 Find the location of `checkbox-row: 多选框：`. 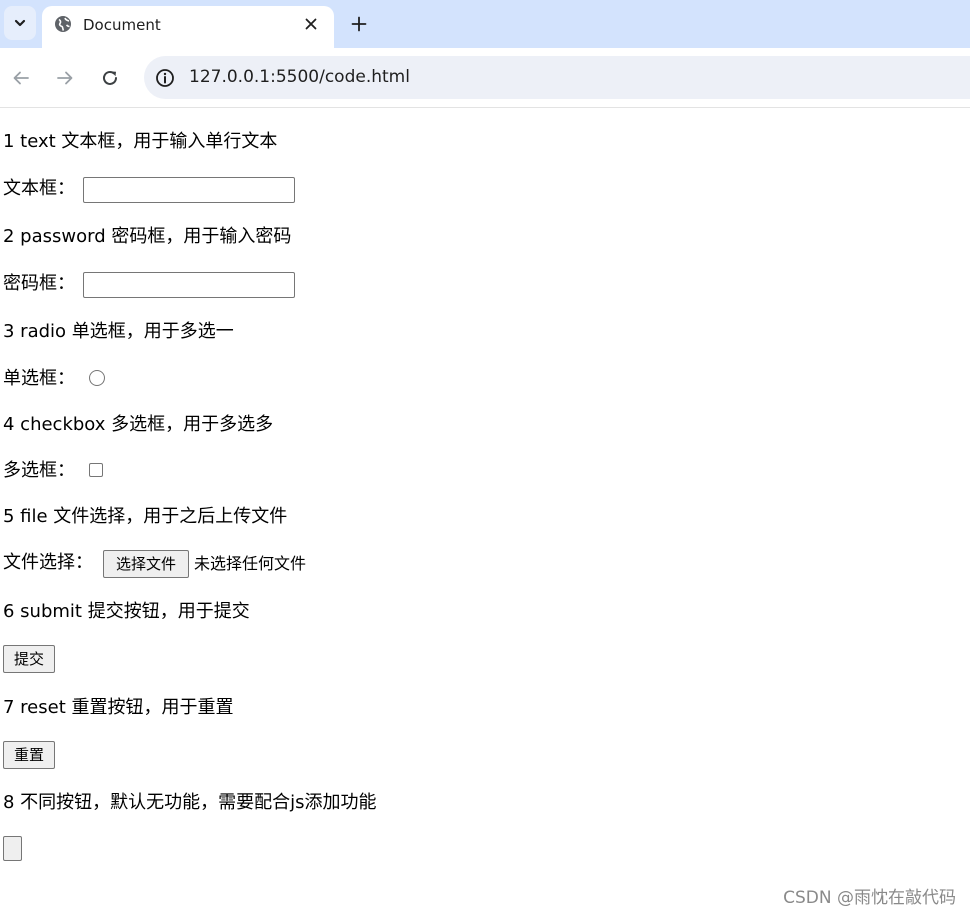

checkbox-row: 多选框： is located at coordinates (39, 471).